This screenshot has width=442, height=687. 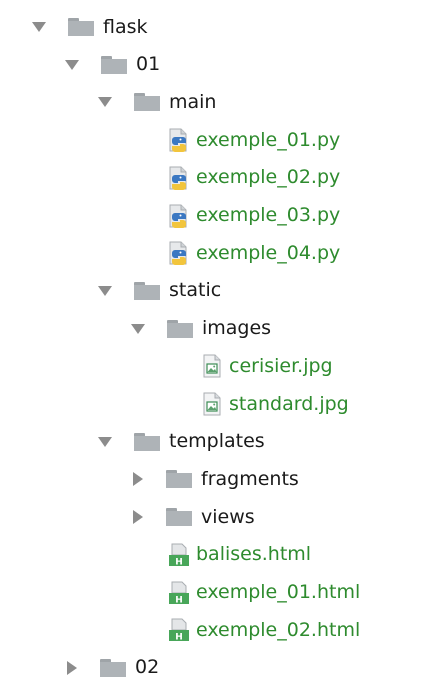 I want to click on tree-item-label: images, so click(x=237, y=328).